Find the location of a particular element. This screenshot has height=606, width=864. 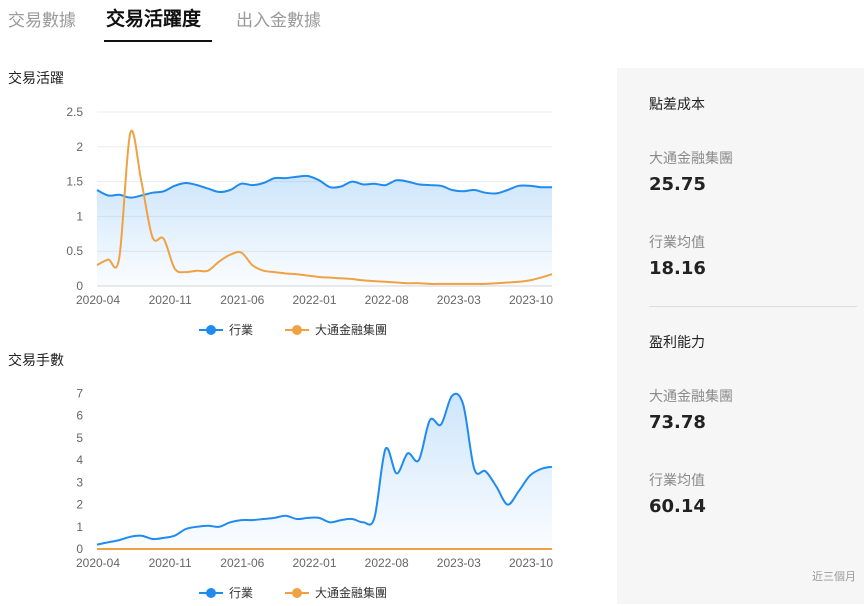

profit-company-label: 大通金融集團 is located at coordinates (691, 397).